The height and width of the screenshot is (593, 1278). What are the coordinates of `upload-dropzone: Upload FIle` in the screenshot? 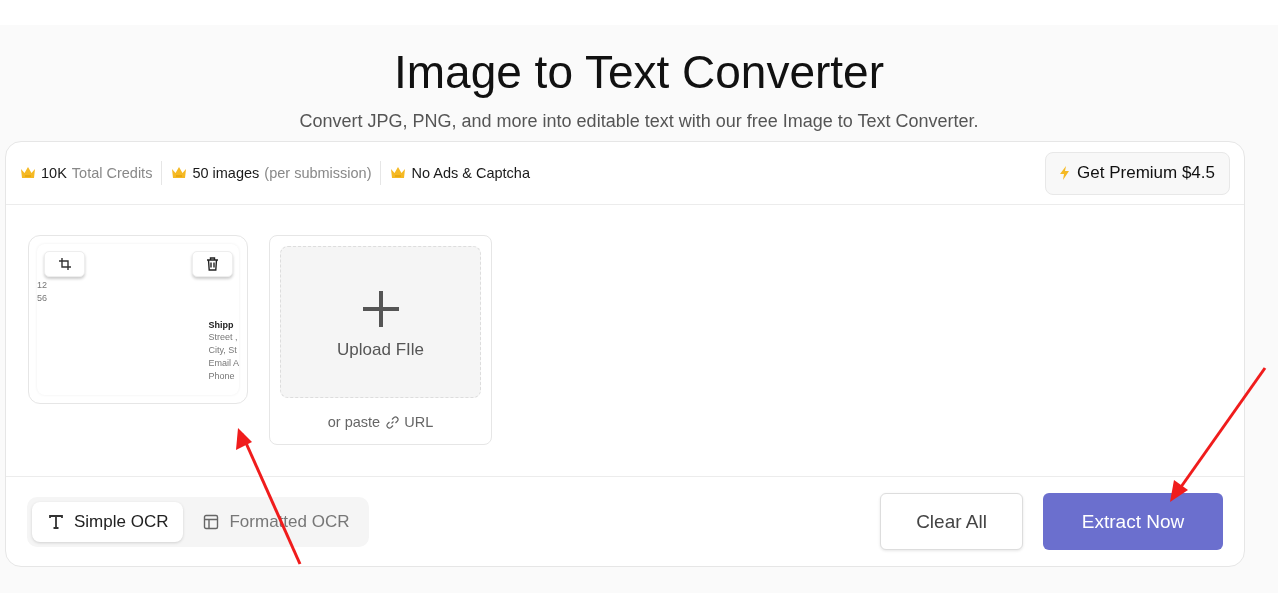 It's located at (380, 322).